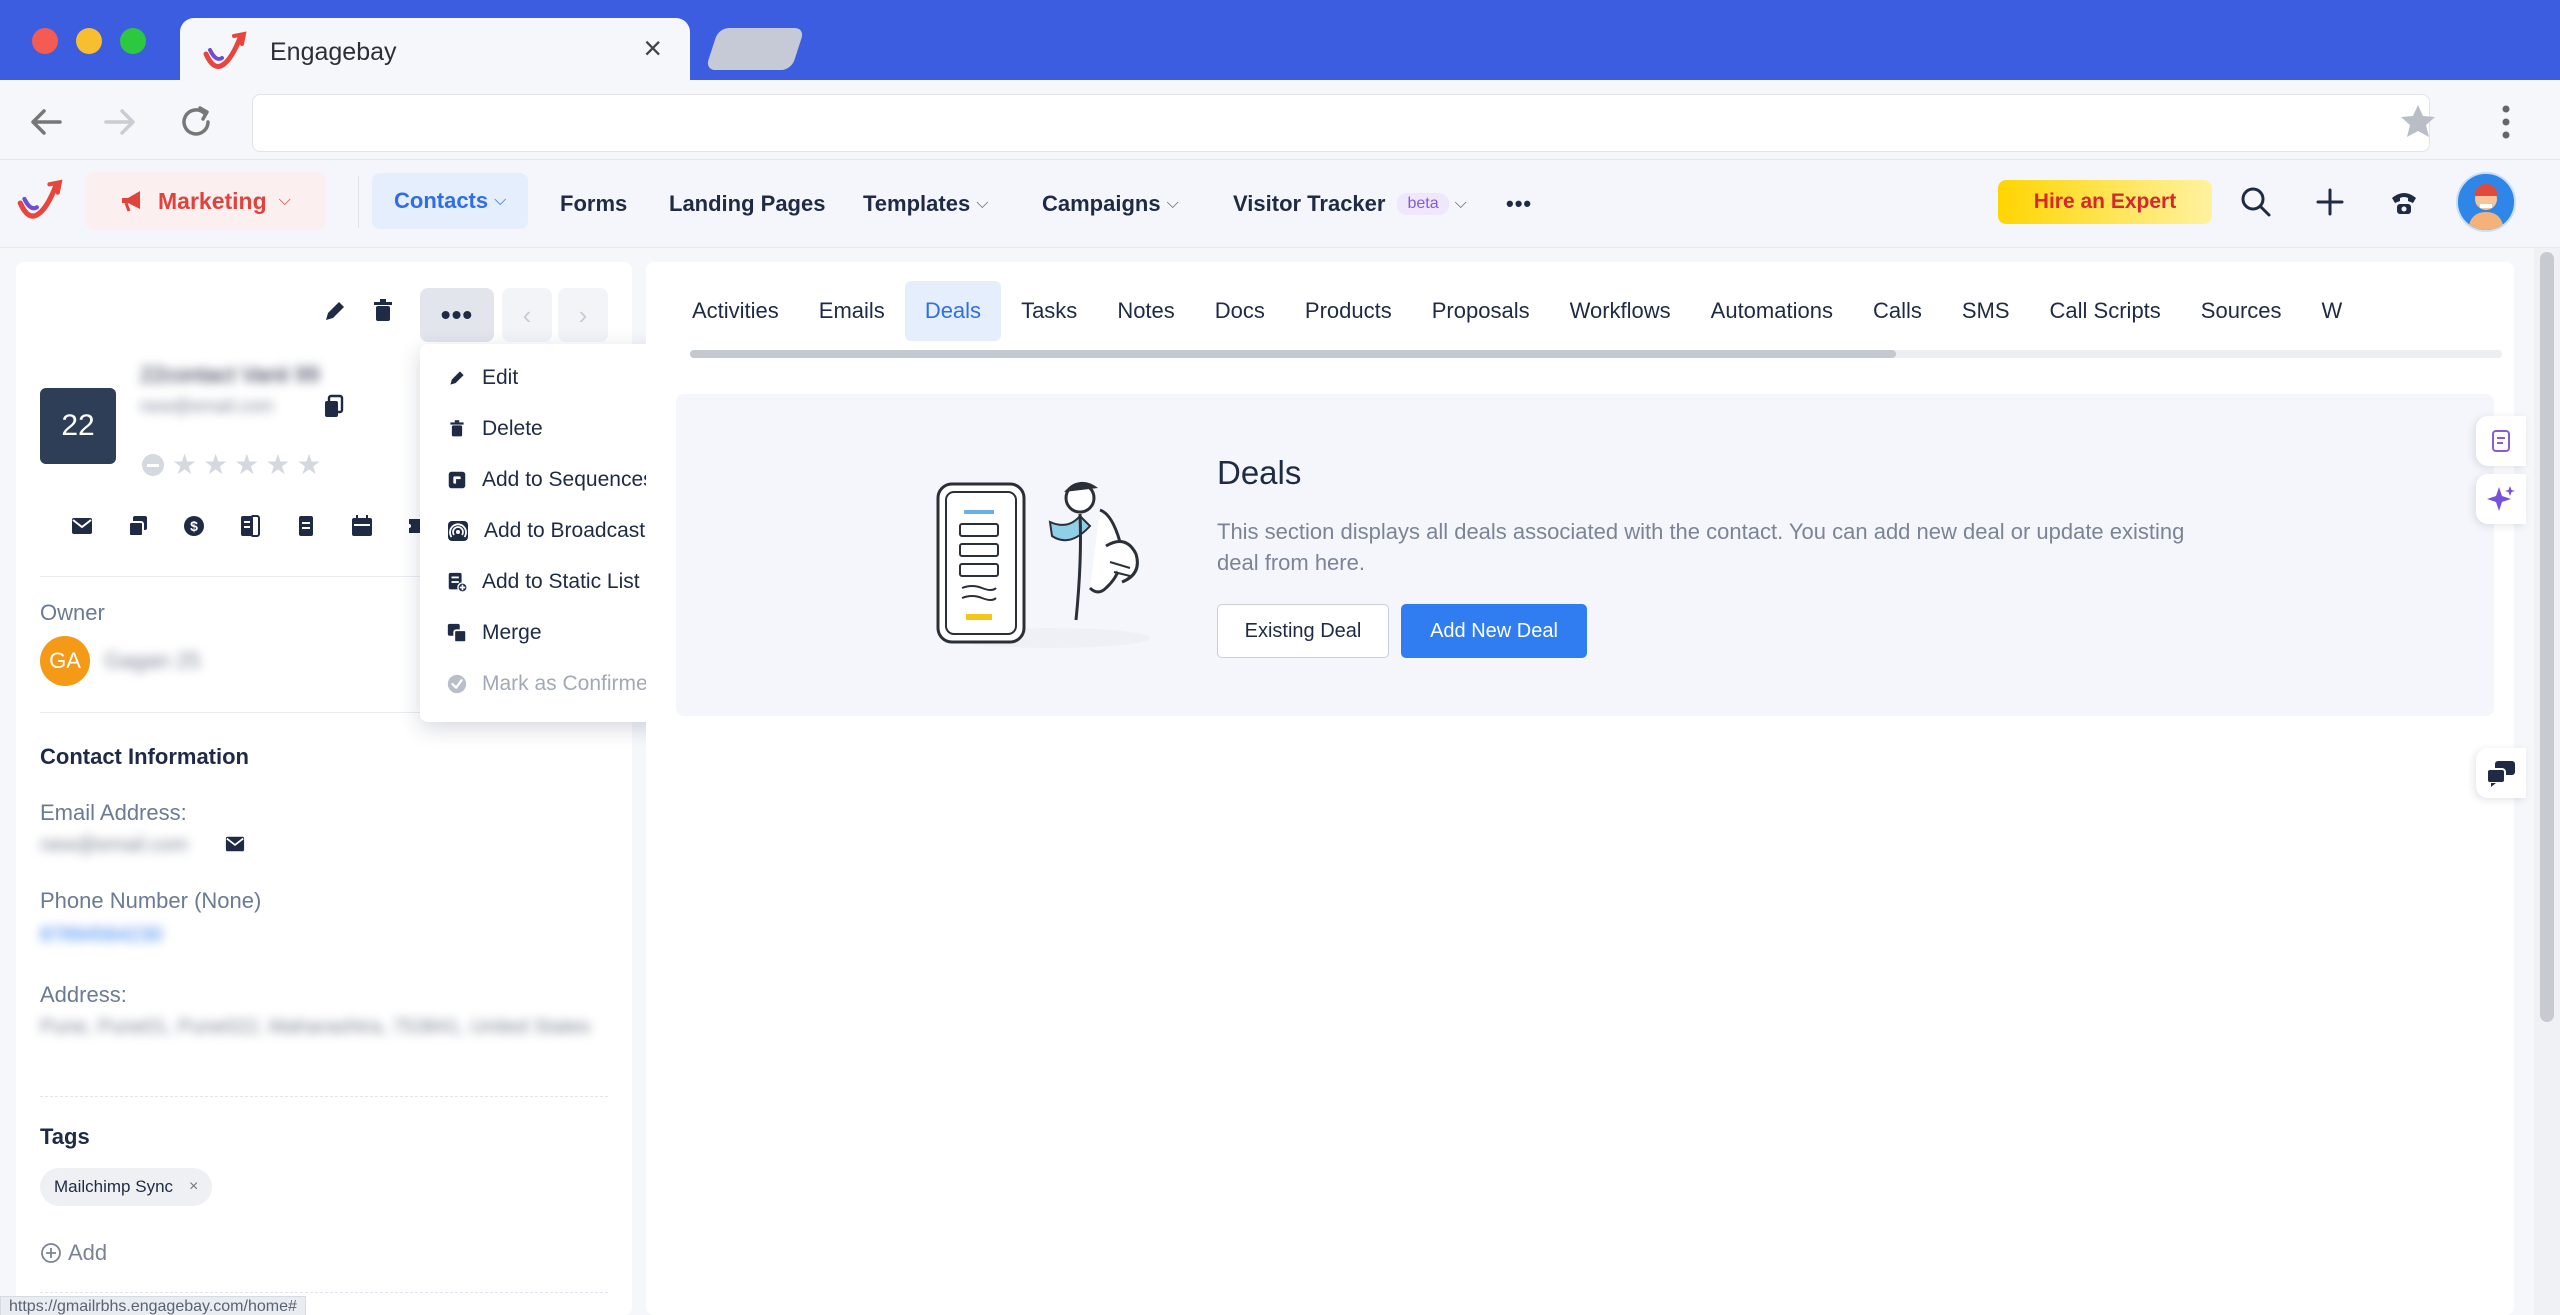 The height and width of the screenshot is (1315, 2560). What do you see at coordinates (196, 122) in the screenshot?
I see `reload-icon` at bounding box center [196, 122].